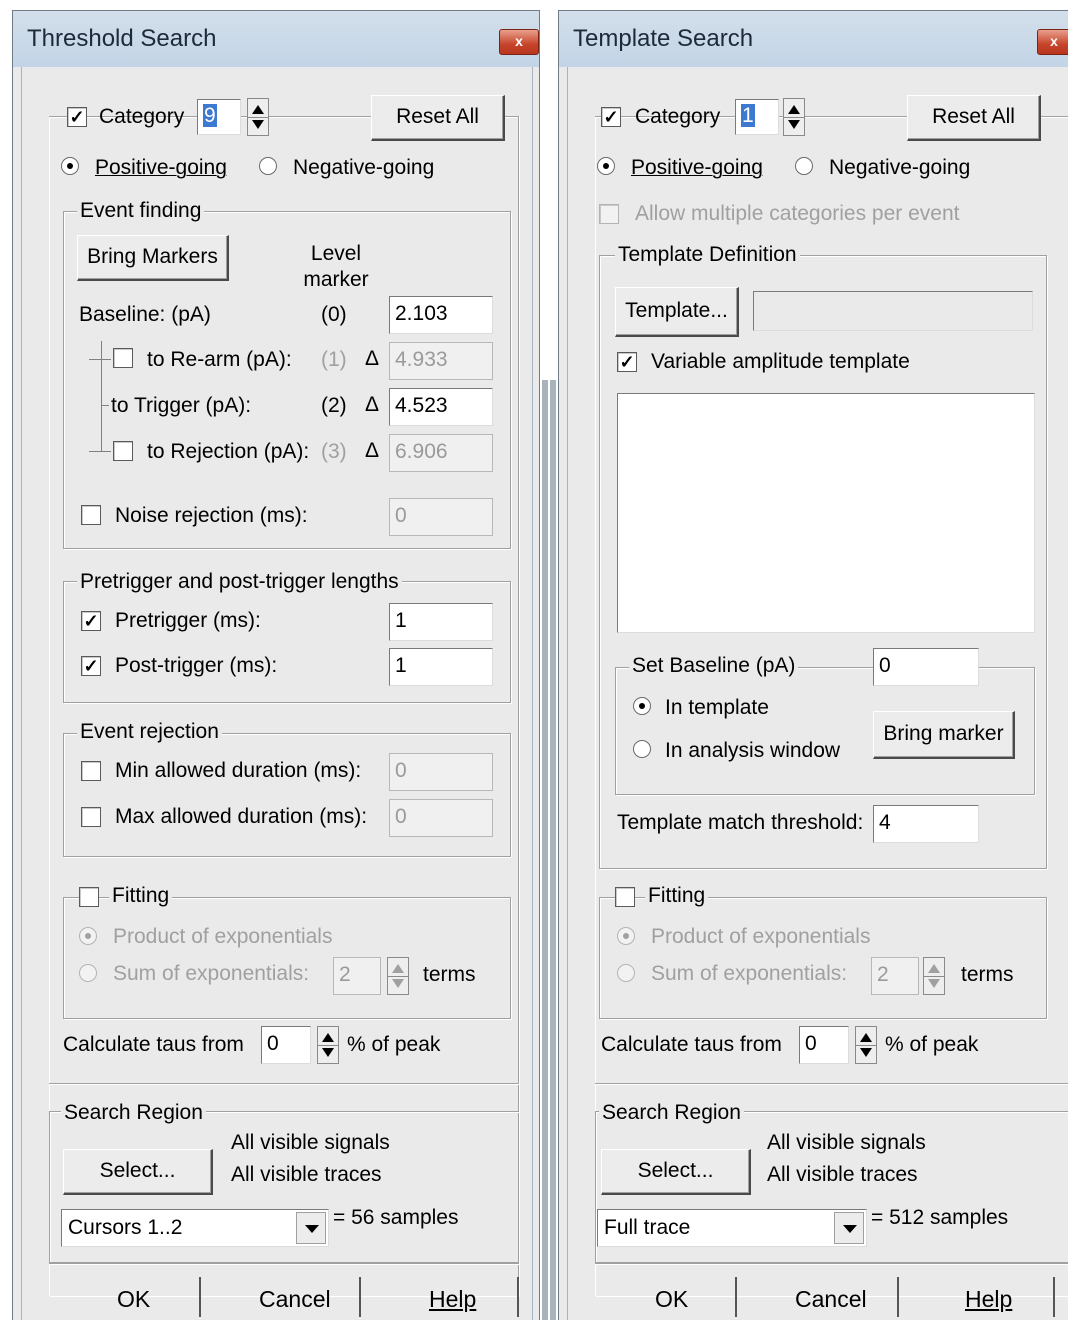 Image resolution: width=1068 pixels, height=1320 pixels. Describe the element at coordinates (105, 405) in the screenshot. I see `tree-line` at that location.